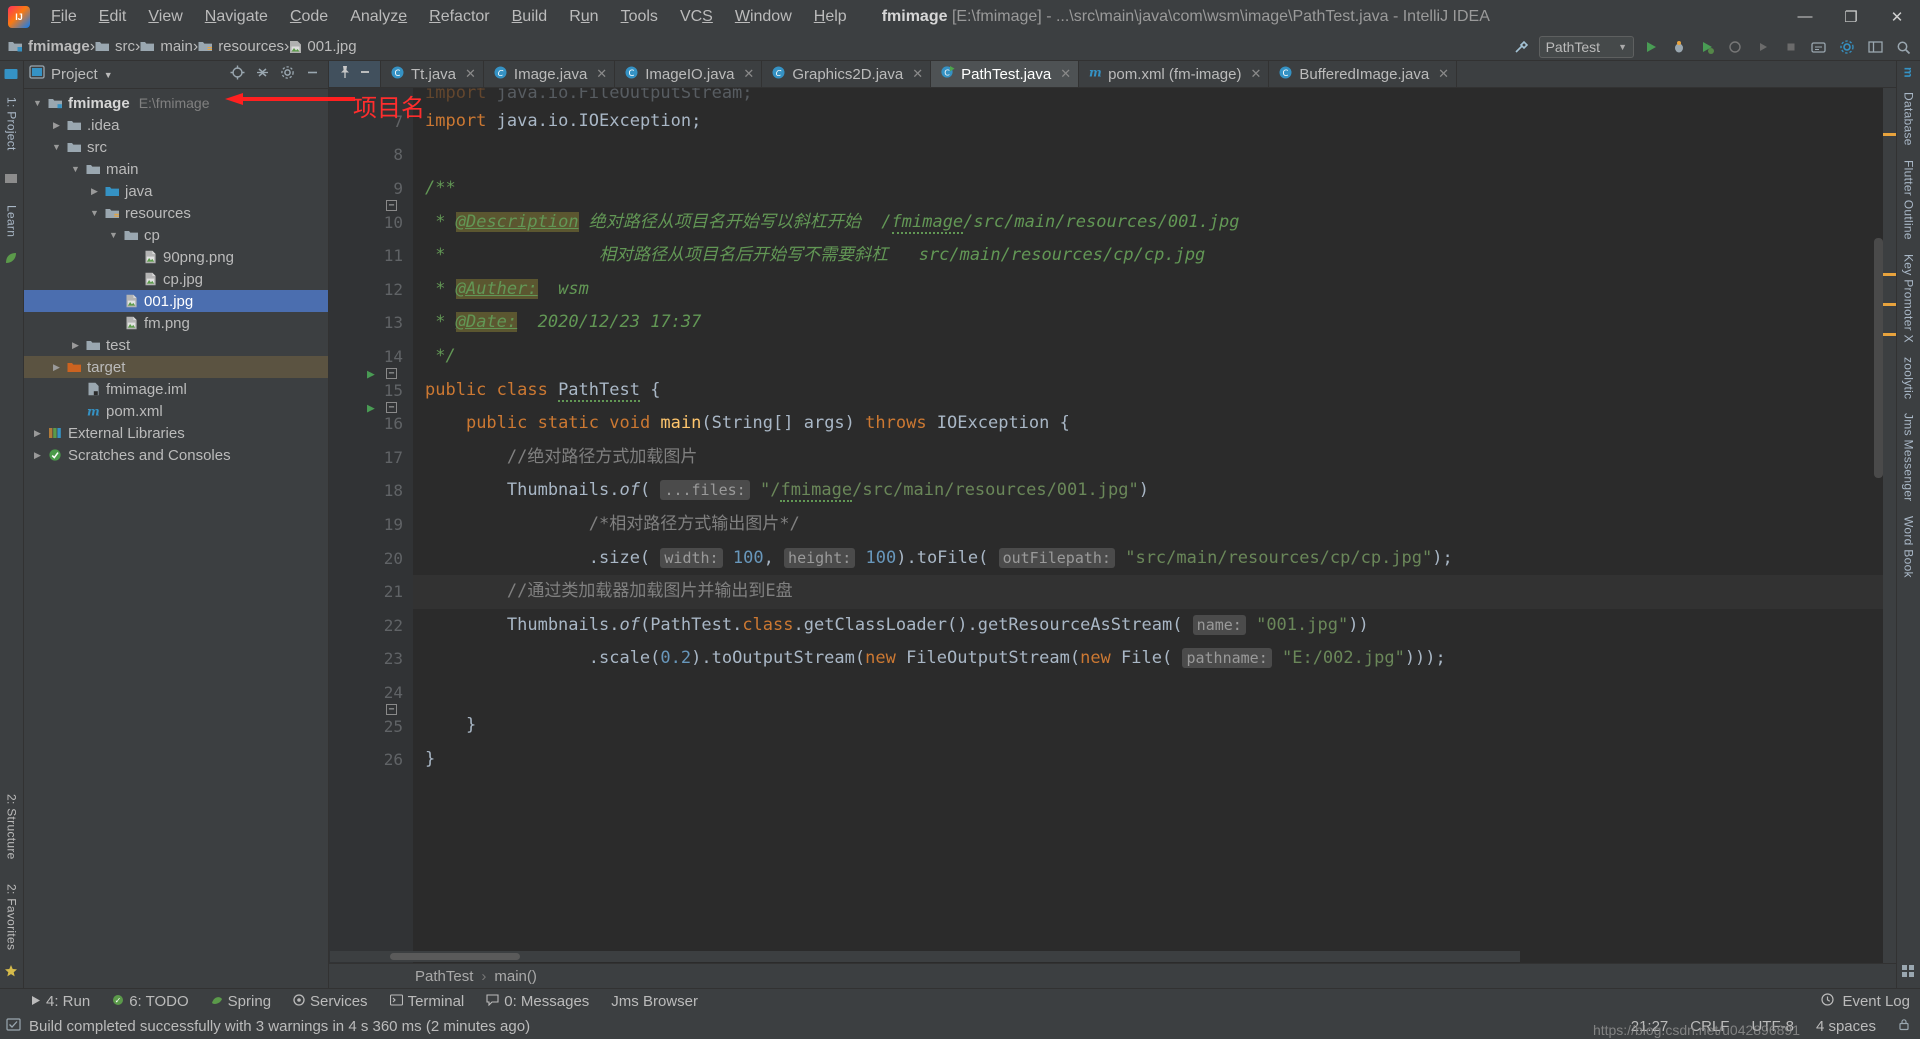  What do you see at coordinates (1148, 189) in the screenshot?
I see `code-line-9: /**` at bounding box center [1148, 189].